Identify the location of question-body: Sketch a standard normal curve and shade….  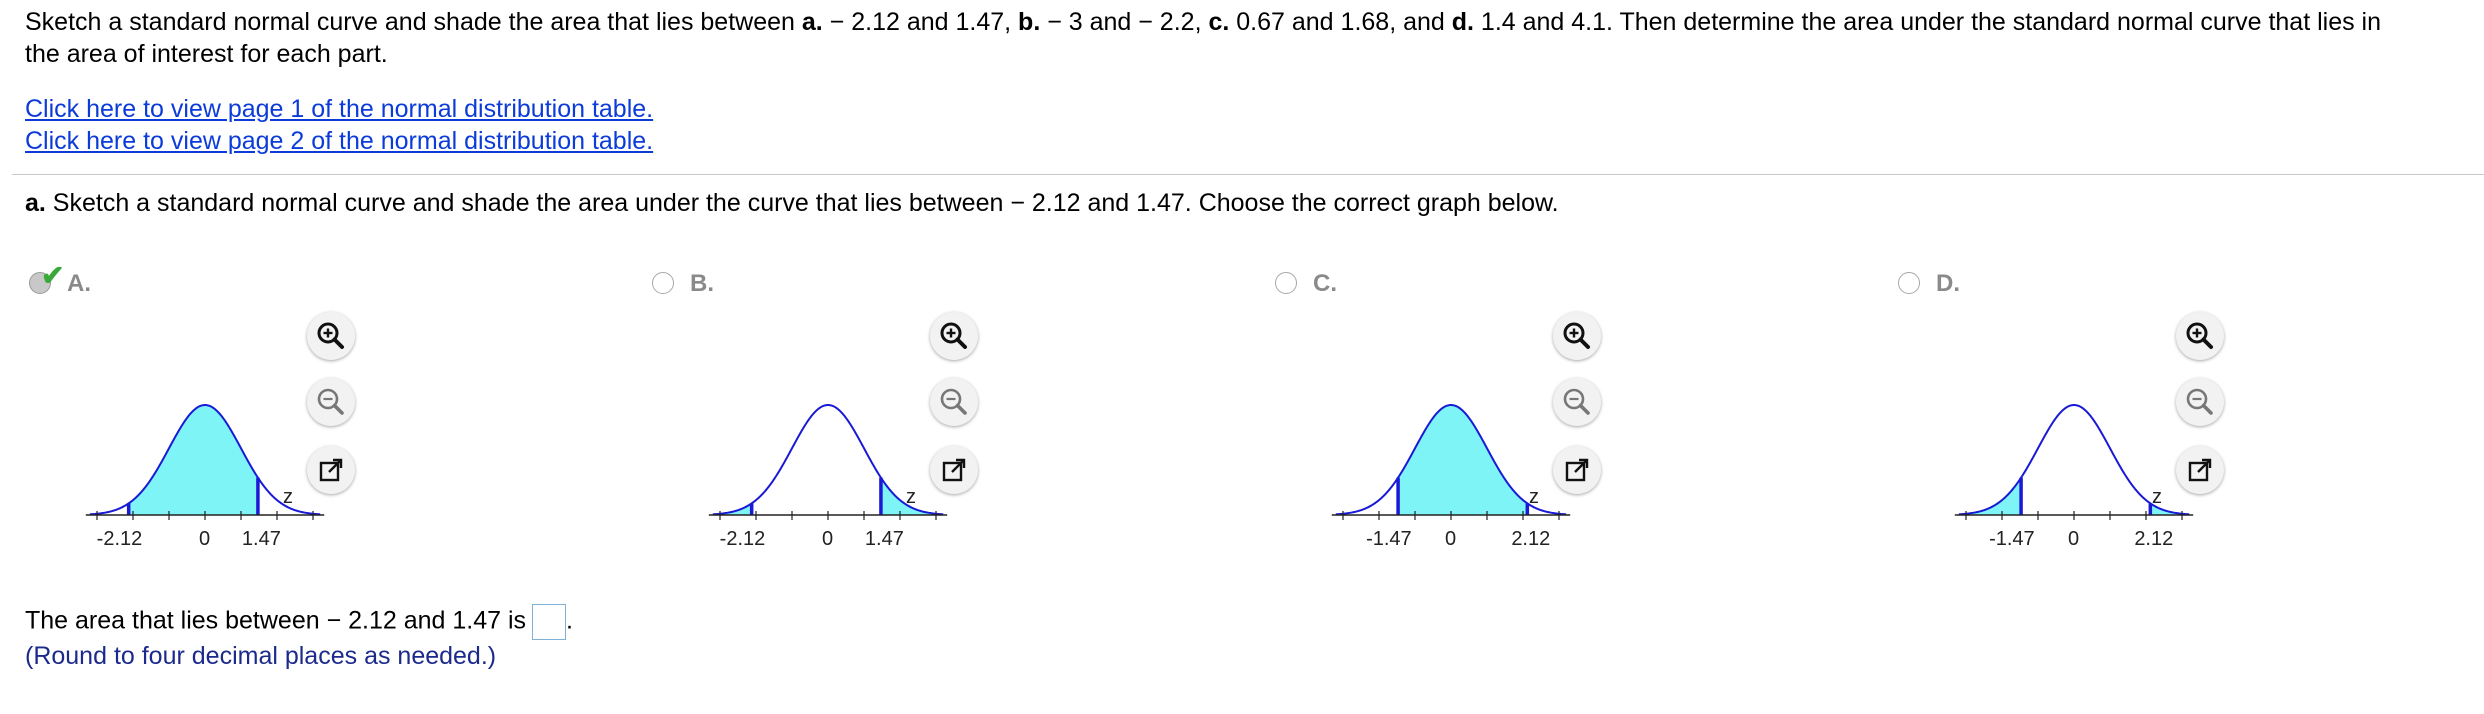
(802, 203).